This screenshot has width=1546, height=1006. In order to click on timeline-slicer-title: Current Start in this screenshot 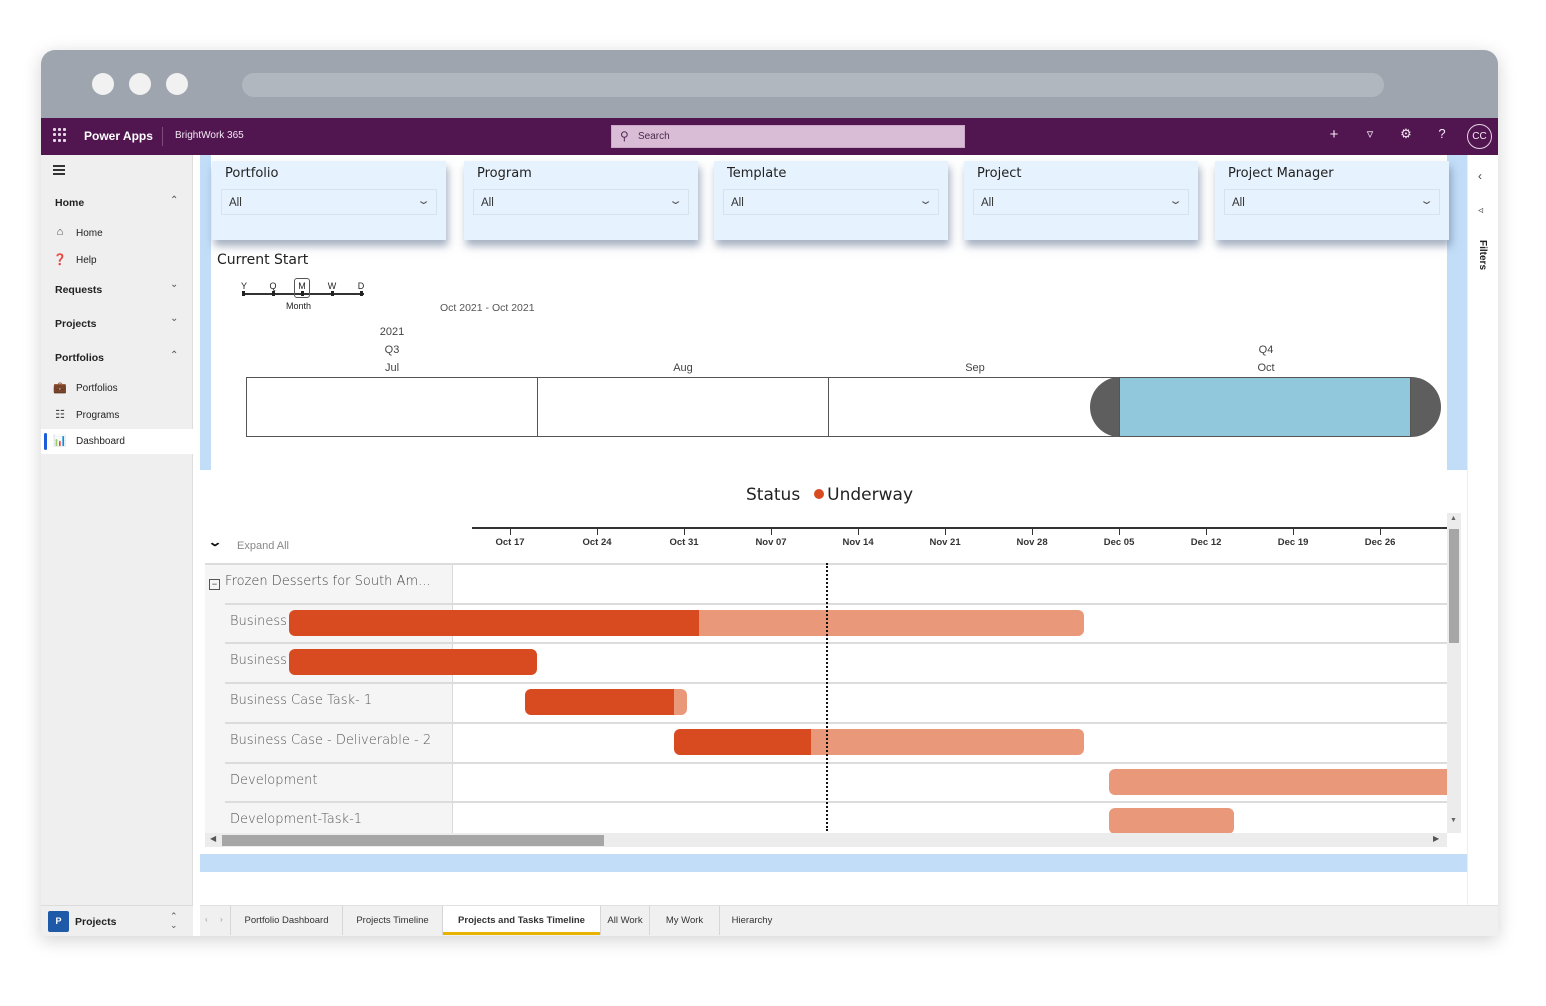, I will do `click(263, 260)`.